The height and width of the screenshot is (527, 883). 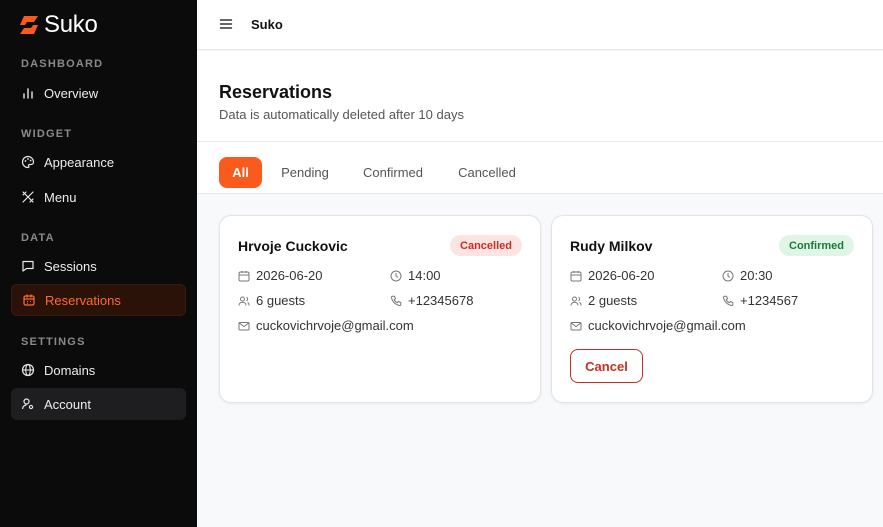 I want to click on tab-cancelled: Cancelled, so click(x=487, y=172).